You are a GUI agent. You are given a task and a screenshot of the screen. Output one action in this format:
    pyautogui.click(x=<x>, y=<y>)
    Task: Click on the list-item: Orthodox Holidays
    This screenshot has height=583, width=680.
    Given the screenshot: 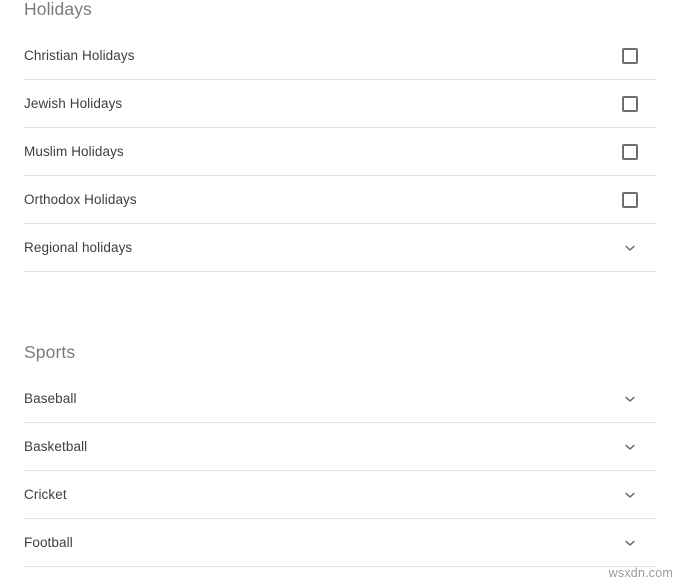 What is the action you would take?
    pyautogui.click(x=340, y=200)
    